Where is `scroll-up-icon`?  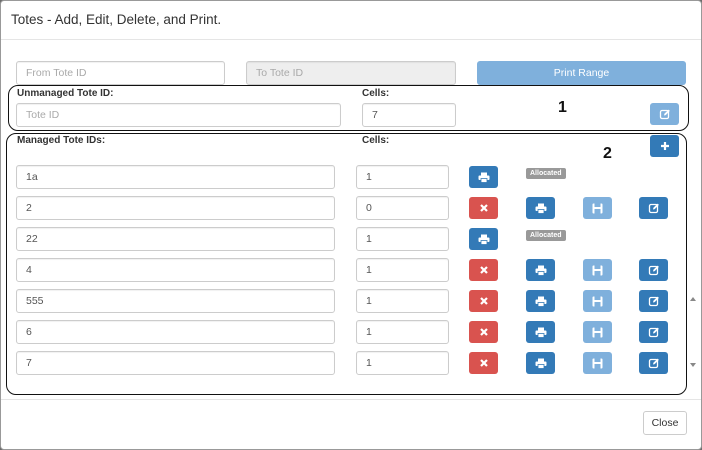
scroll-up-icon is located at coordinates (693, 299).